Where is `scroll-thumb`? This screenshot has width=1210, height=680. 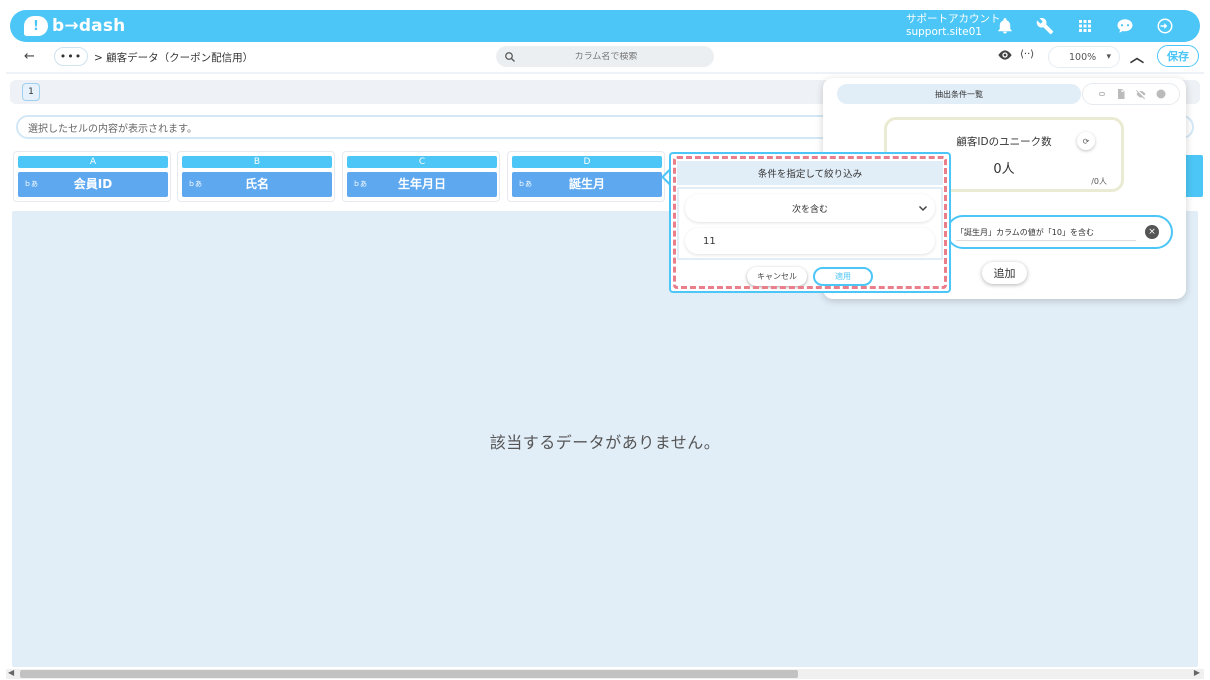 scroll-thumb is located at coordinates (409, 674).